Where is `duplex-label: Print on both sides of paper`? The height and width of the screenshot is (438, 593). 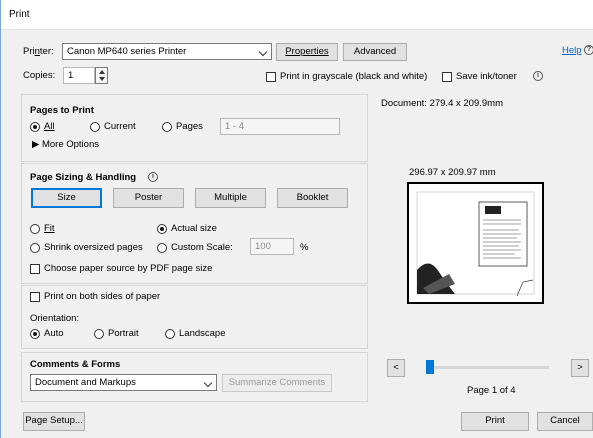
duplex-label: Print on both sides of paper is located at coordinates (102, 296).